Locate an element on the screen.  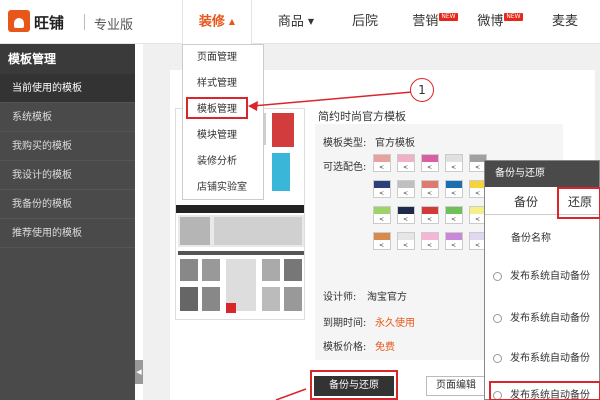
top-bar: 旺铺 专业版 装修 ▲ 商品 ▼ 后院 营销 NEW 微博 NEW 麦麦 is located at coordinates (300, 22).